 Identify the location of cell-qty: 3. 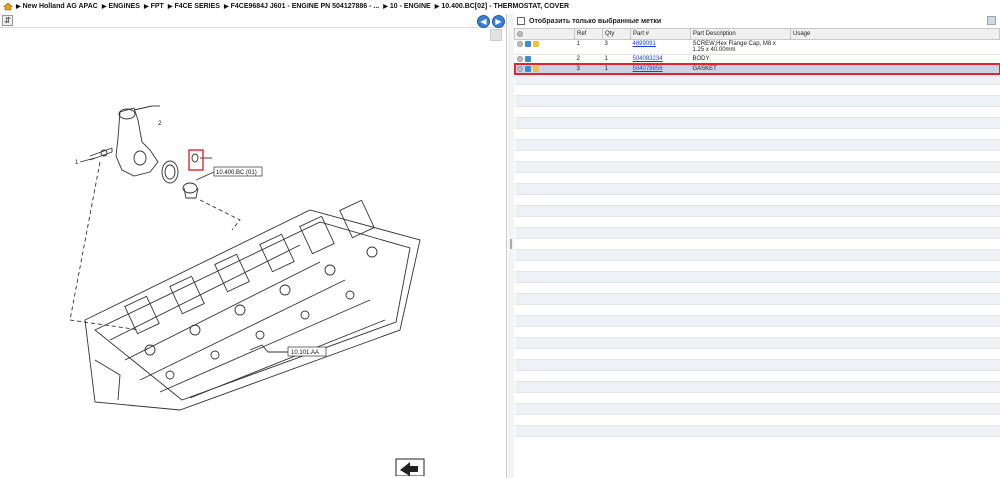
(616, 47).